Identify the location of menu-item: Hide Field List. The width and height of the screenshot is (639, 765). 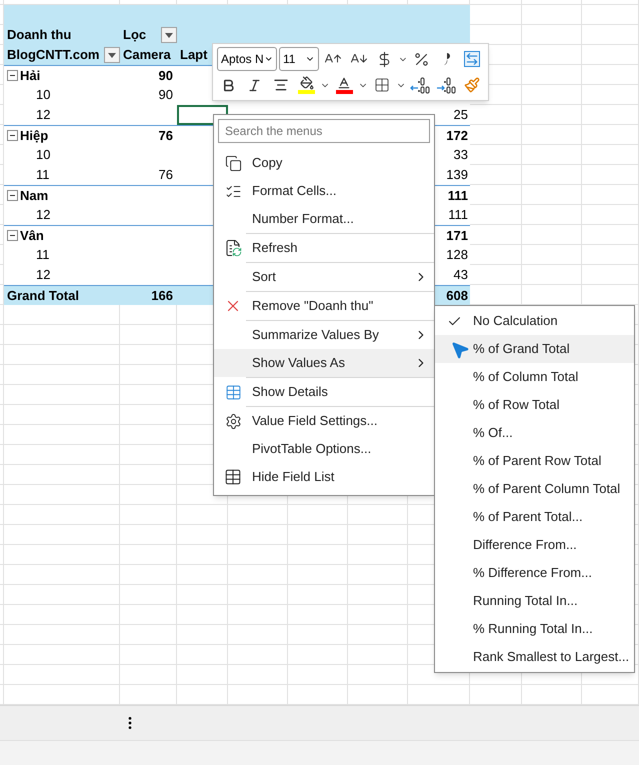
(324, 477).